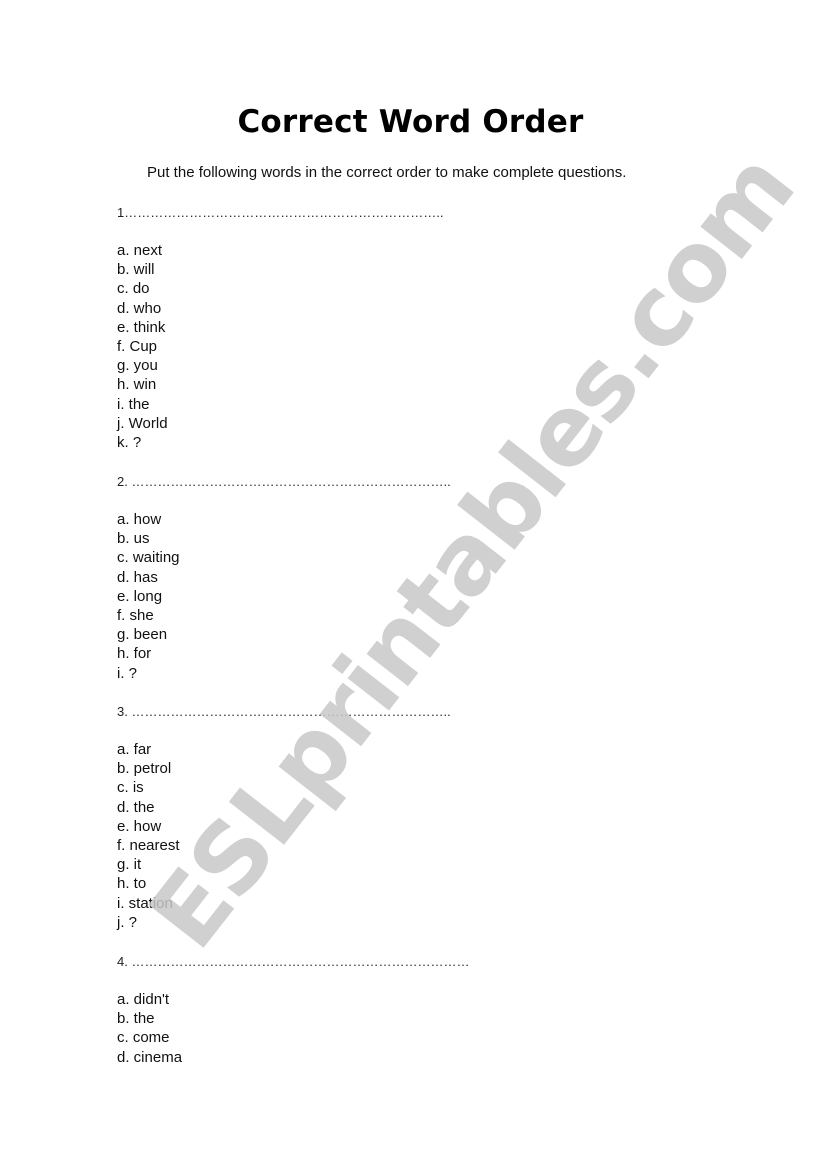 Image resolution: width=821 pixels, height=1169 pixels. What do you see at coordinates (139, 519) in the screenshot?
I see `list-item: a. how` at bounding box center [139, 519].